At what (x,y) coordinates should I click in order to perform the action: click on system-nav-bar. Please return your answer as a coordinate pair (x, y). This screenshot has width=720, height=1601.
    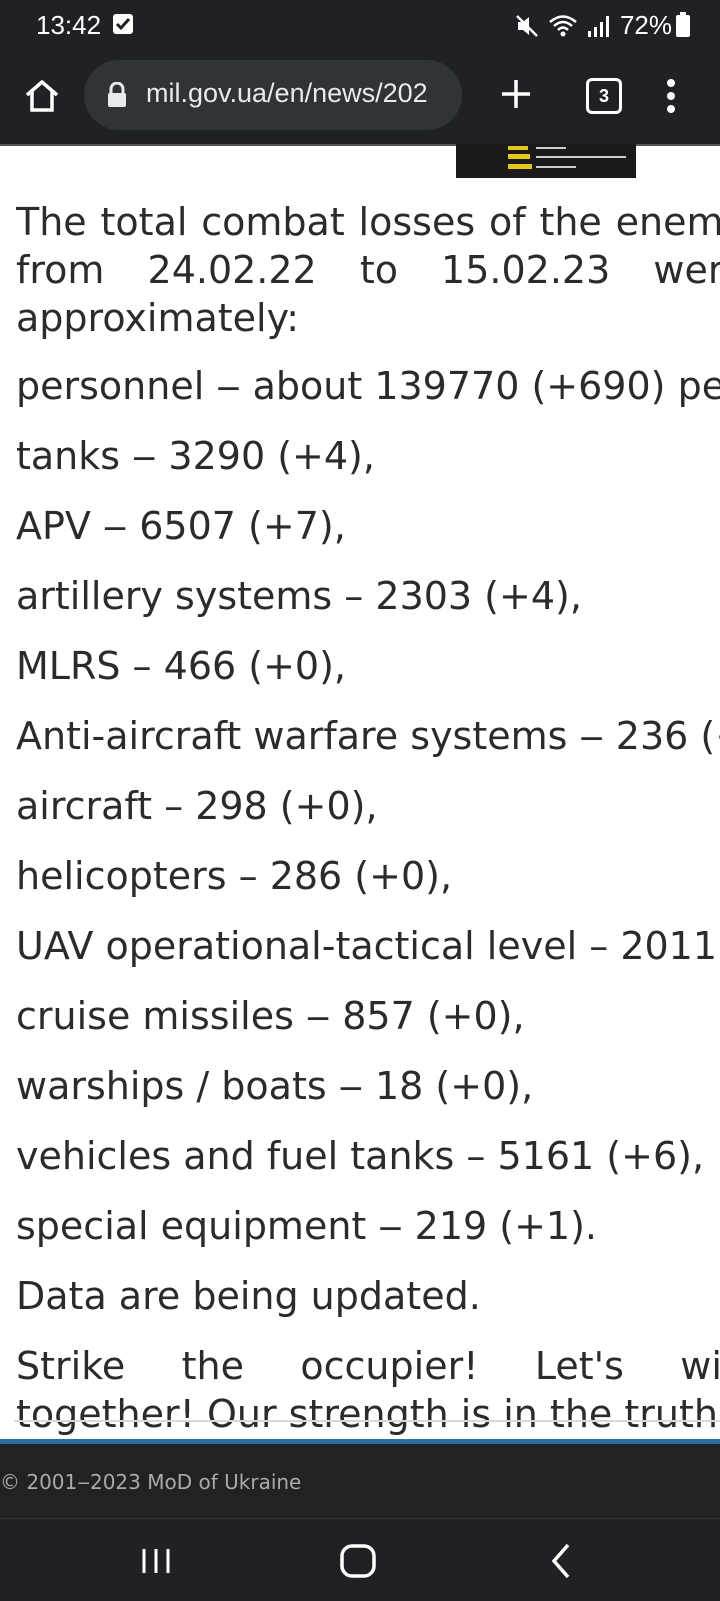
    Looking at the image, I should click on (360, 1559).